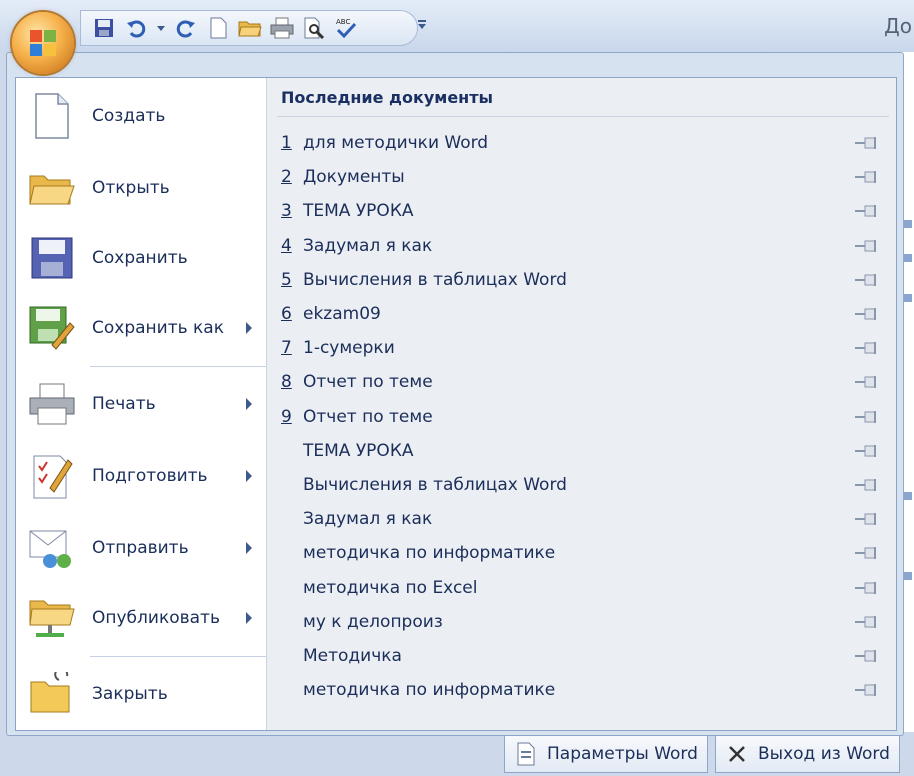  What do you see at coordinates (352, 656) in the screenshot?
I see `recent-document-name: Методичка` at bounding box center [352, 656].